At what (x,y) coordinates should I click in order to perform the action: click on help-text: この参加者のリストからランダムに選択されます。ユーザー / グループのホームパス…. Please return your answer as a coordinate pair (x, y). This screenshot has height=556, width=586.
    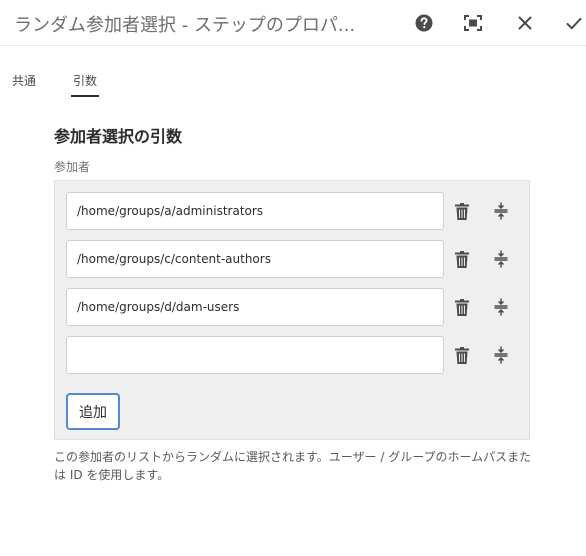
    Looking at the image, I should click on (293, 466).